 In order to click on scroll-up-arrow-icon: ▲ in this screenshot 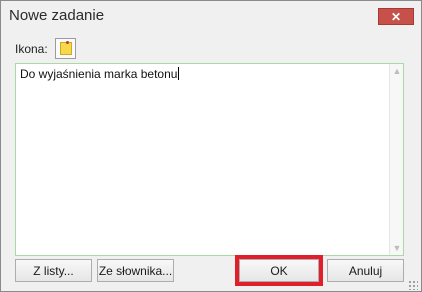, I will do `click(397, 71)`.